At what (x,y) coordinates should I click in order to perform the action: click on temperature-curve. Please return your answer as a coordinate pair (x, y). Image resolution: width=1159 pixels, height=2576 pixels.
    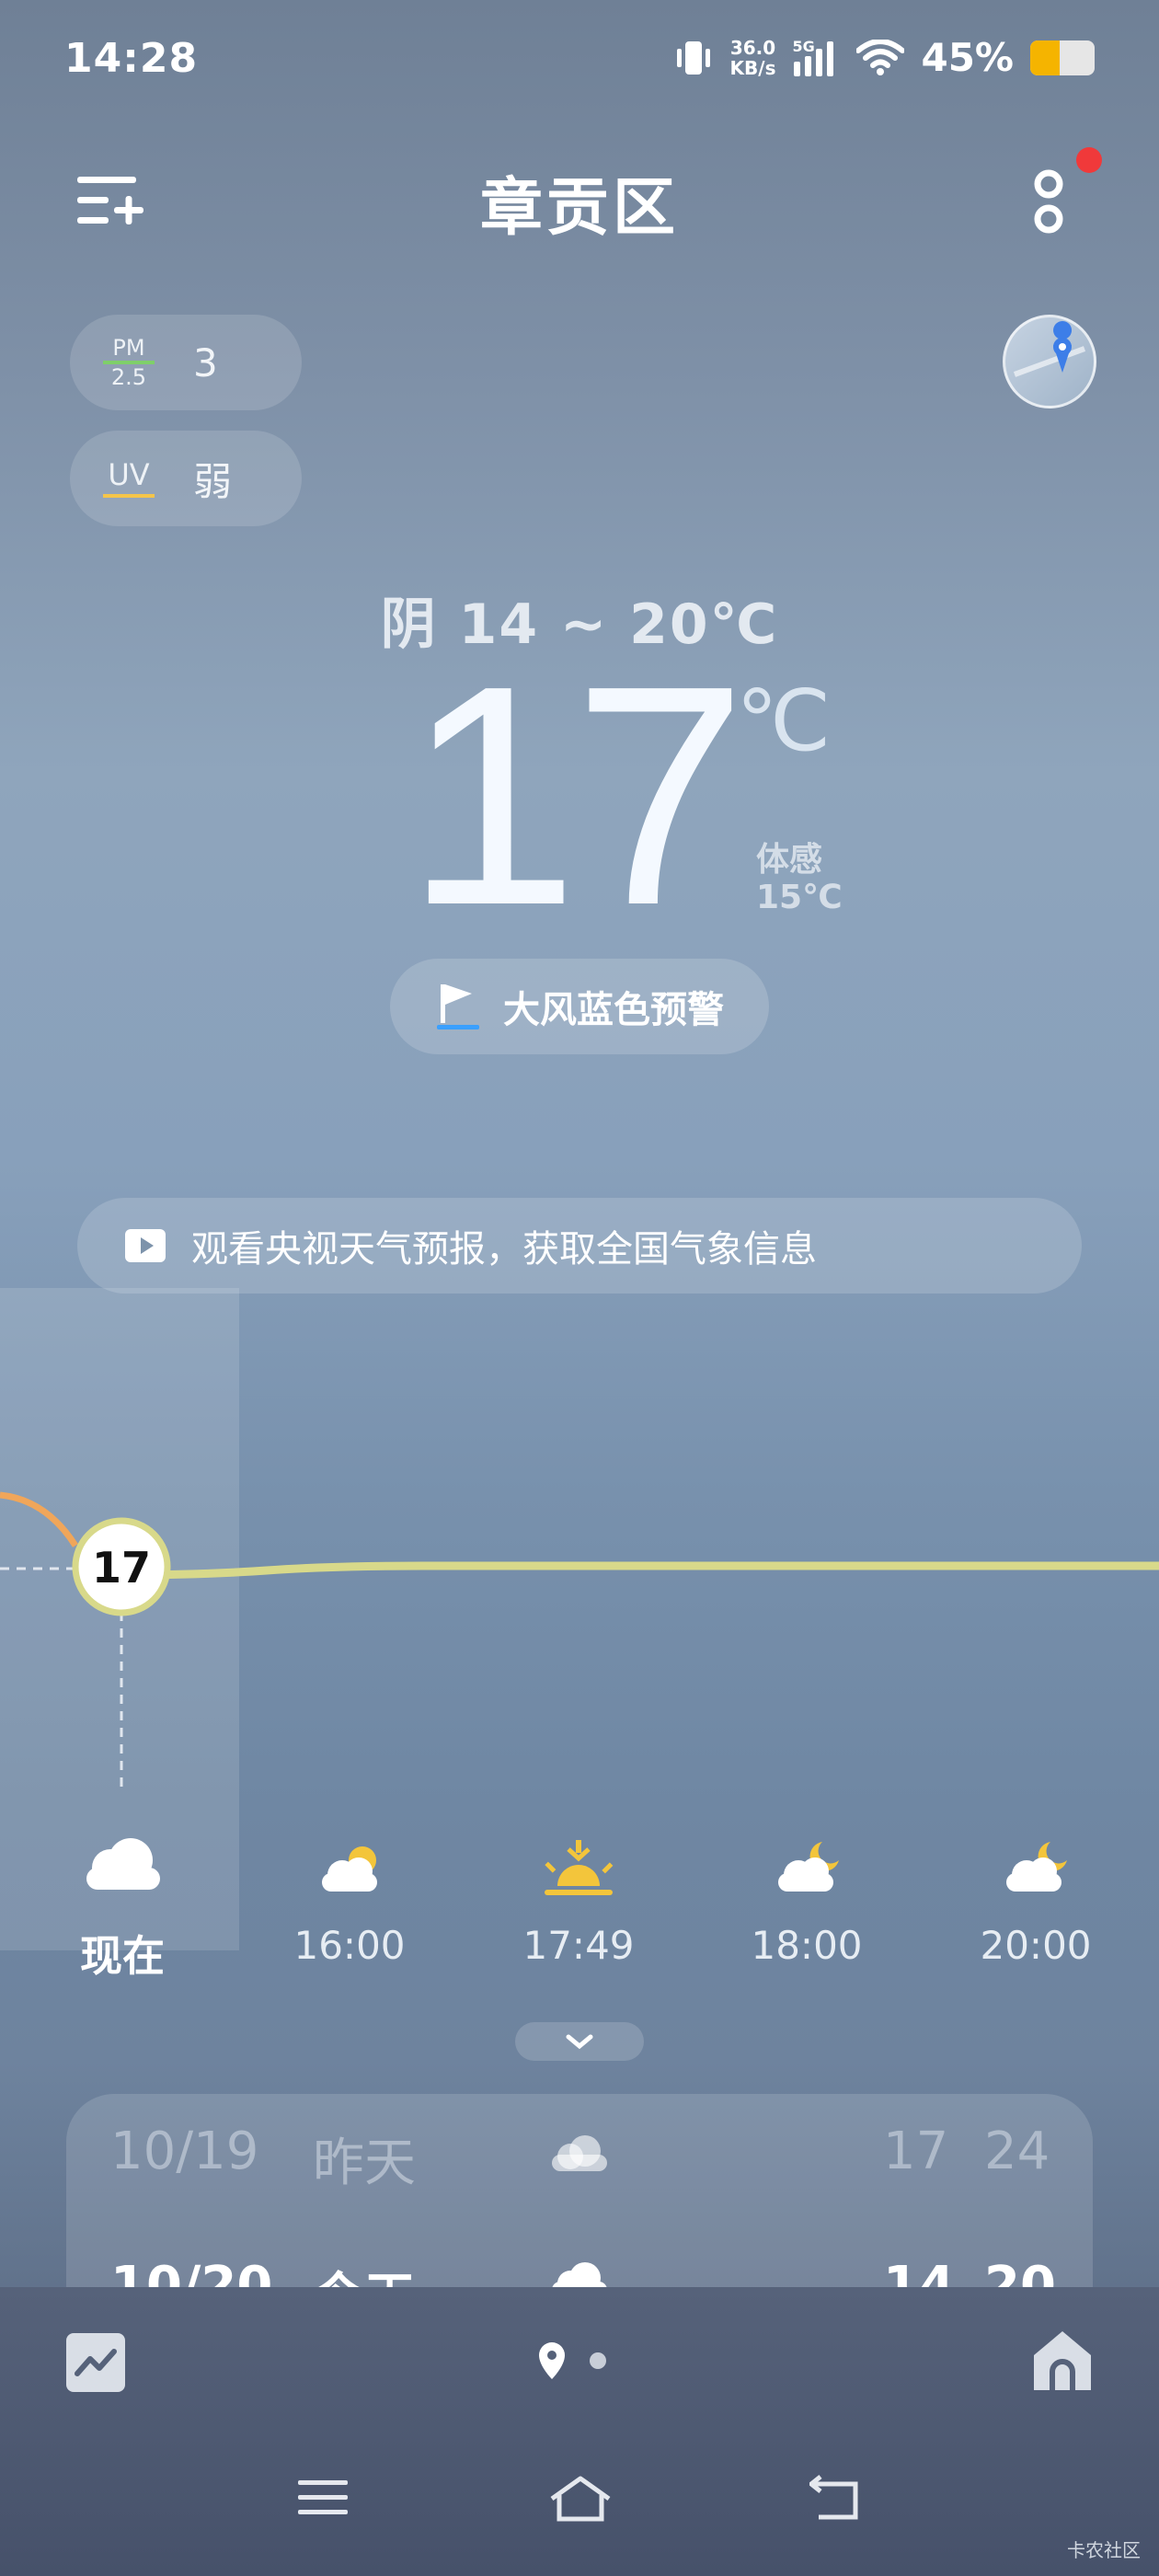
    Looking at the image, I should click on (639, 1570).